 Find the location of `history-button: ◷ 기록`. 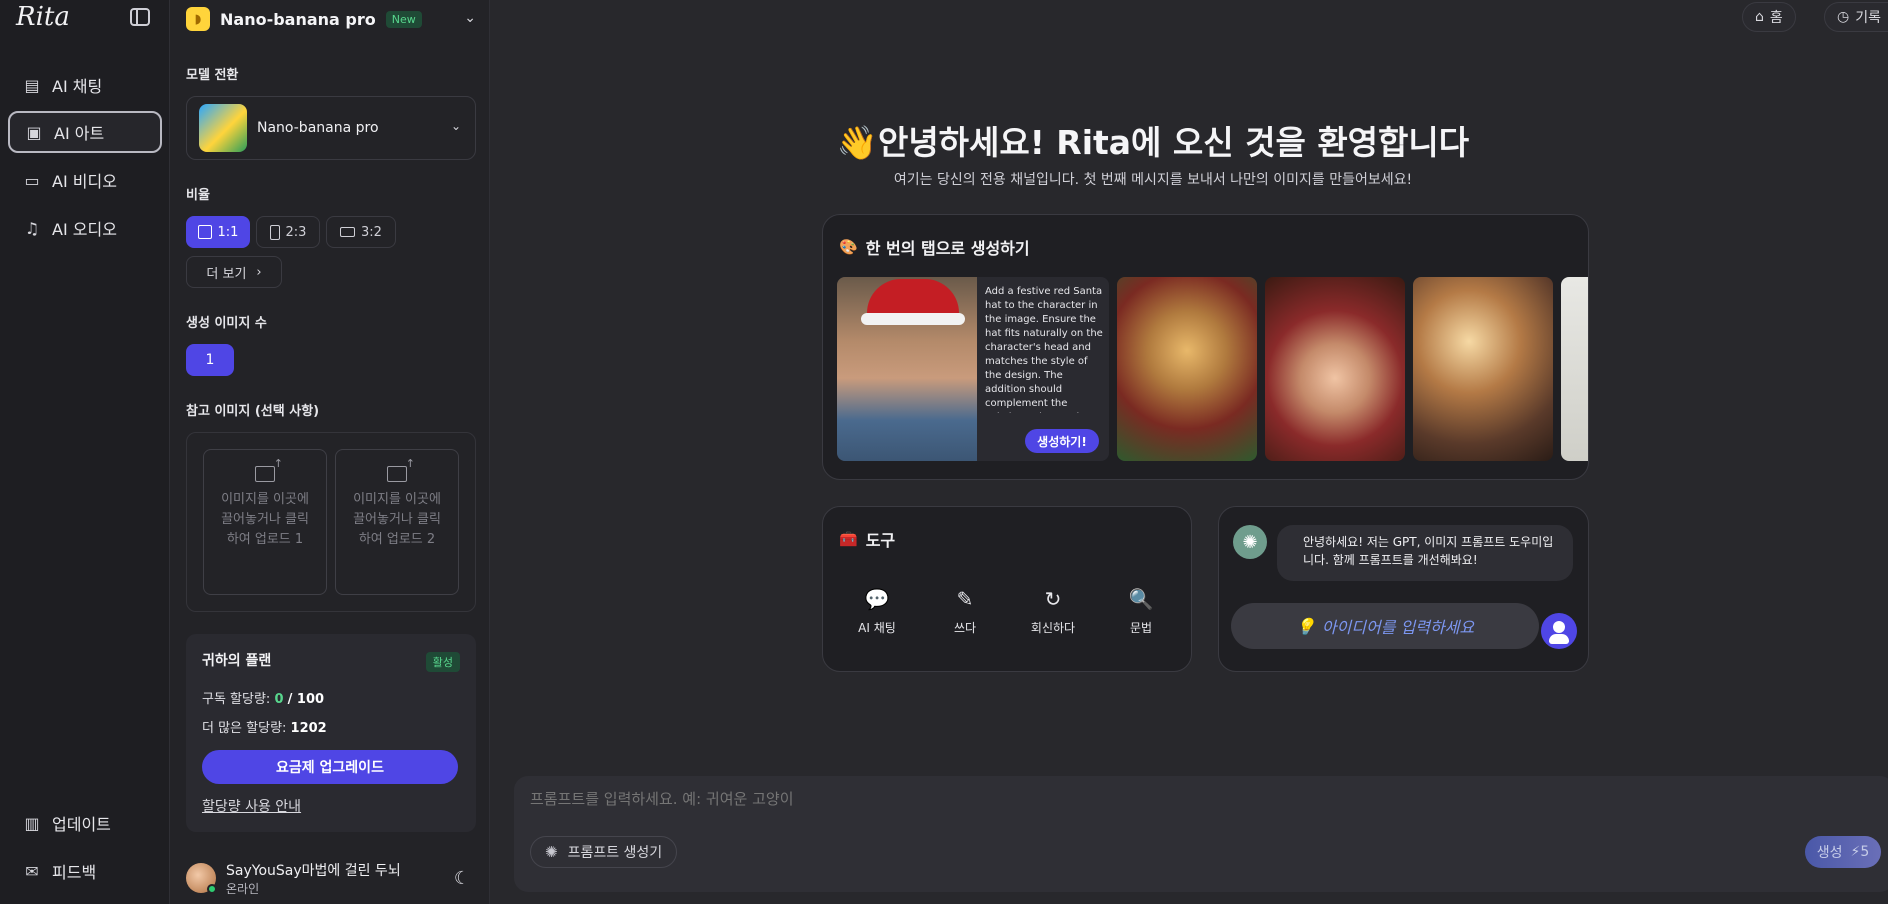

history-button: ◷ 기록 is located at coordinates (1856, 17).